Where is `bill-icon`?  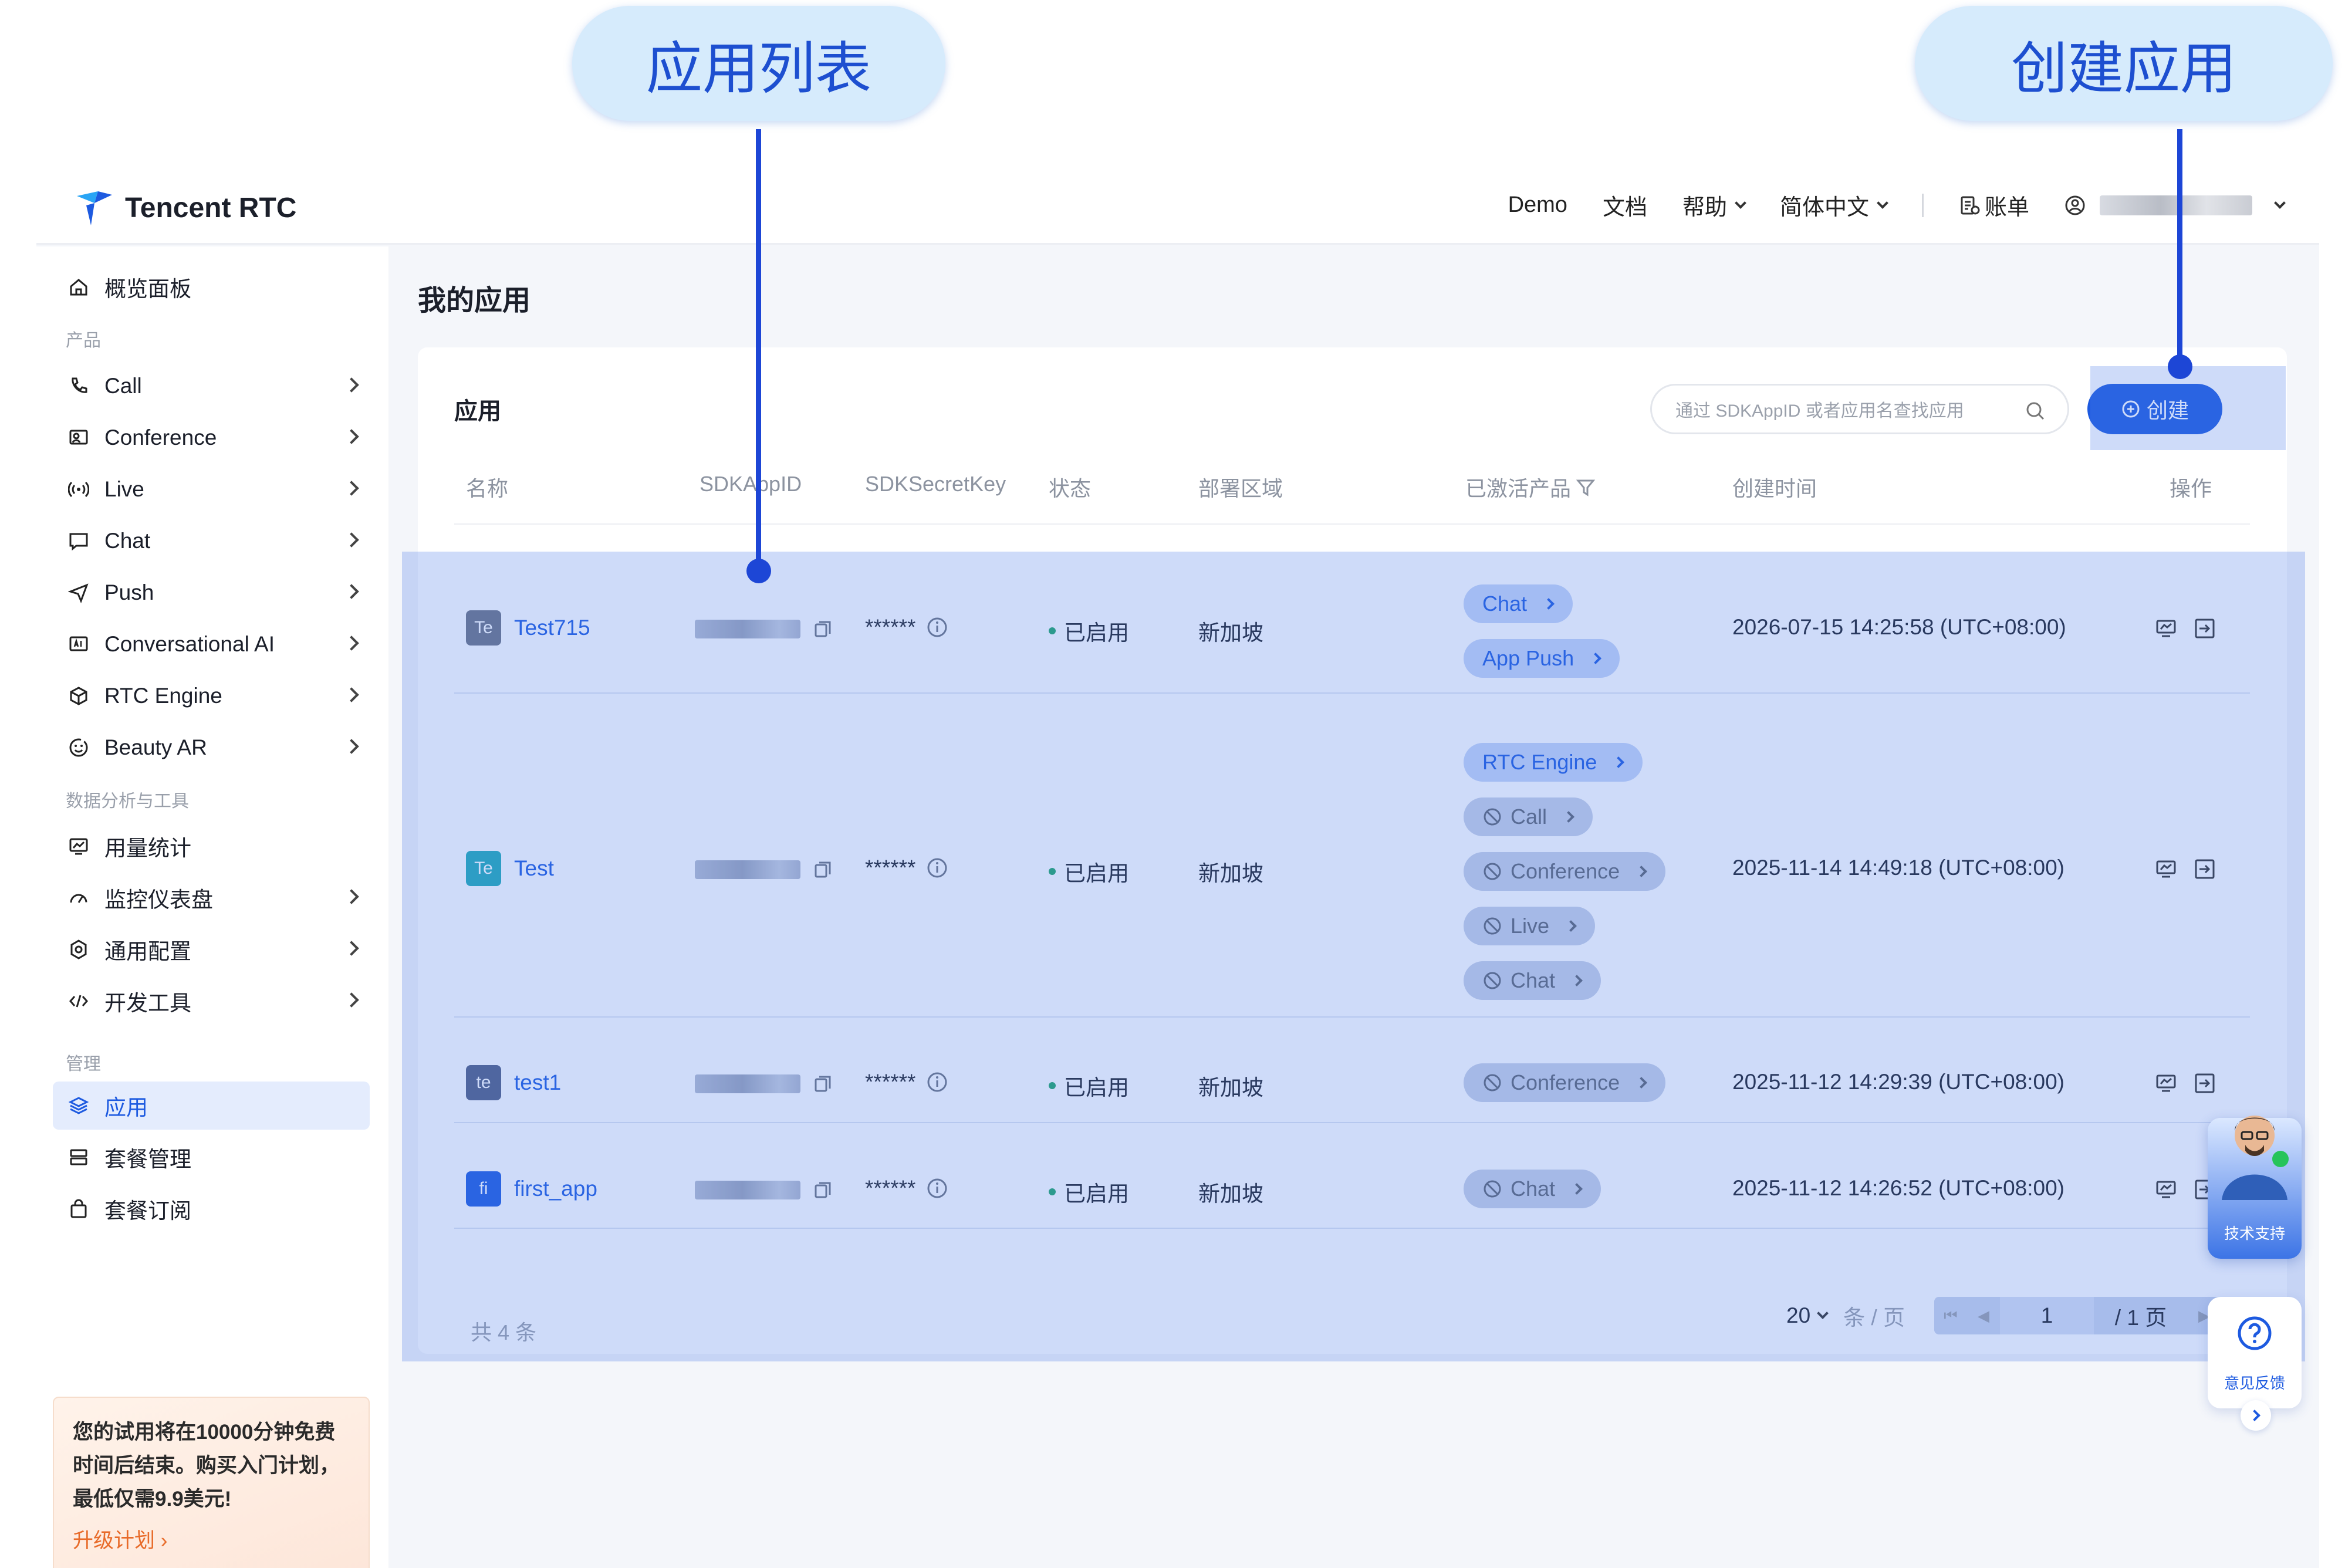
bill-icon is located at coordinates (1970, 205).